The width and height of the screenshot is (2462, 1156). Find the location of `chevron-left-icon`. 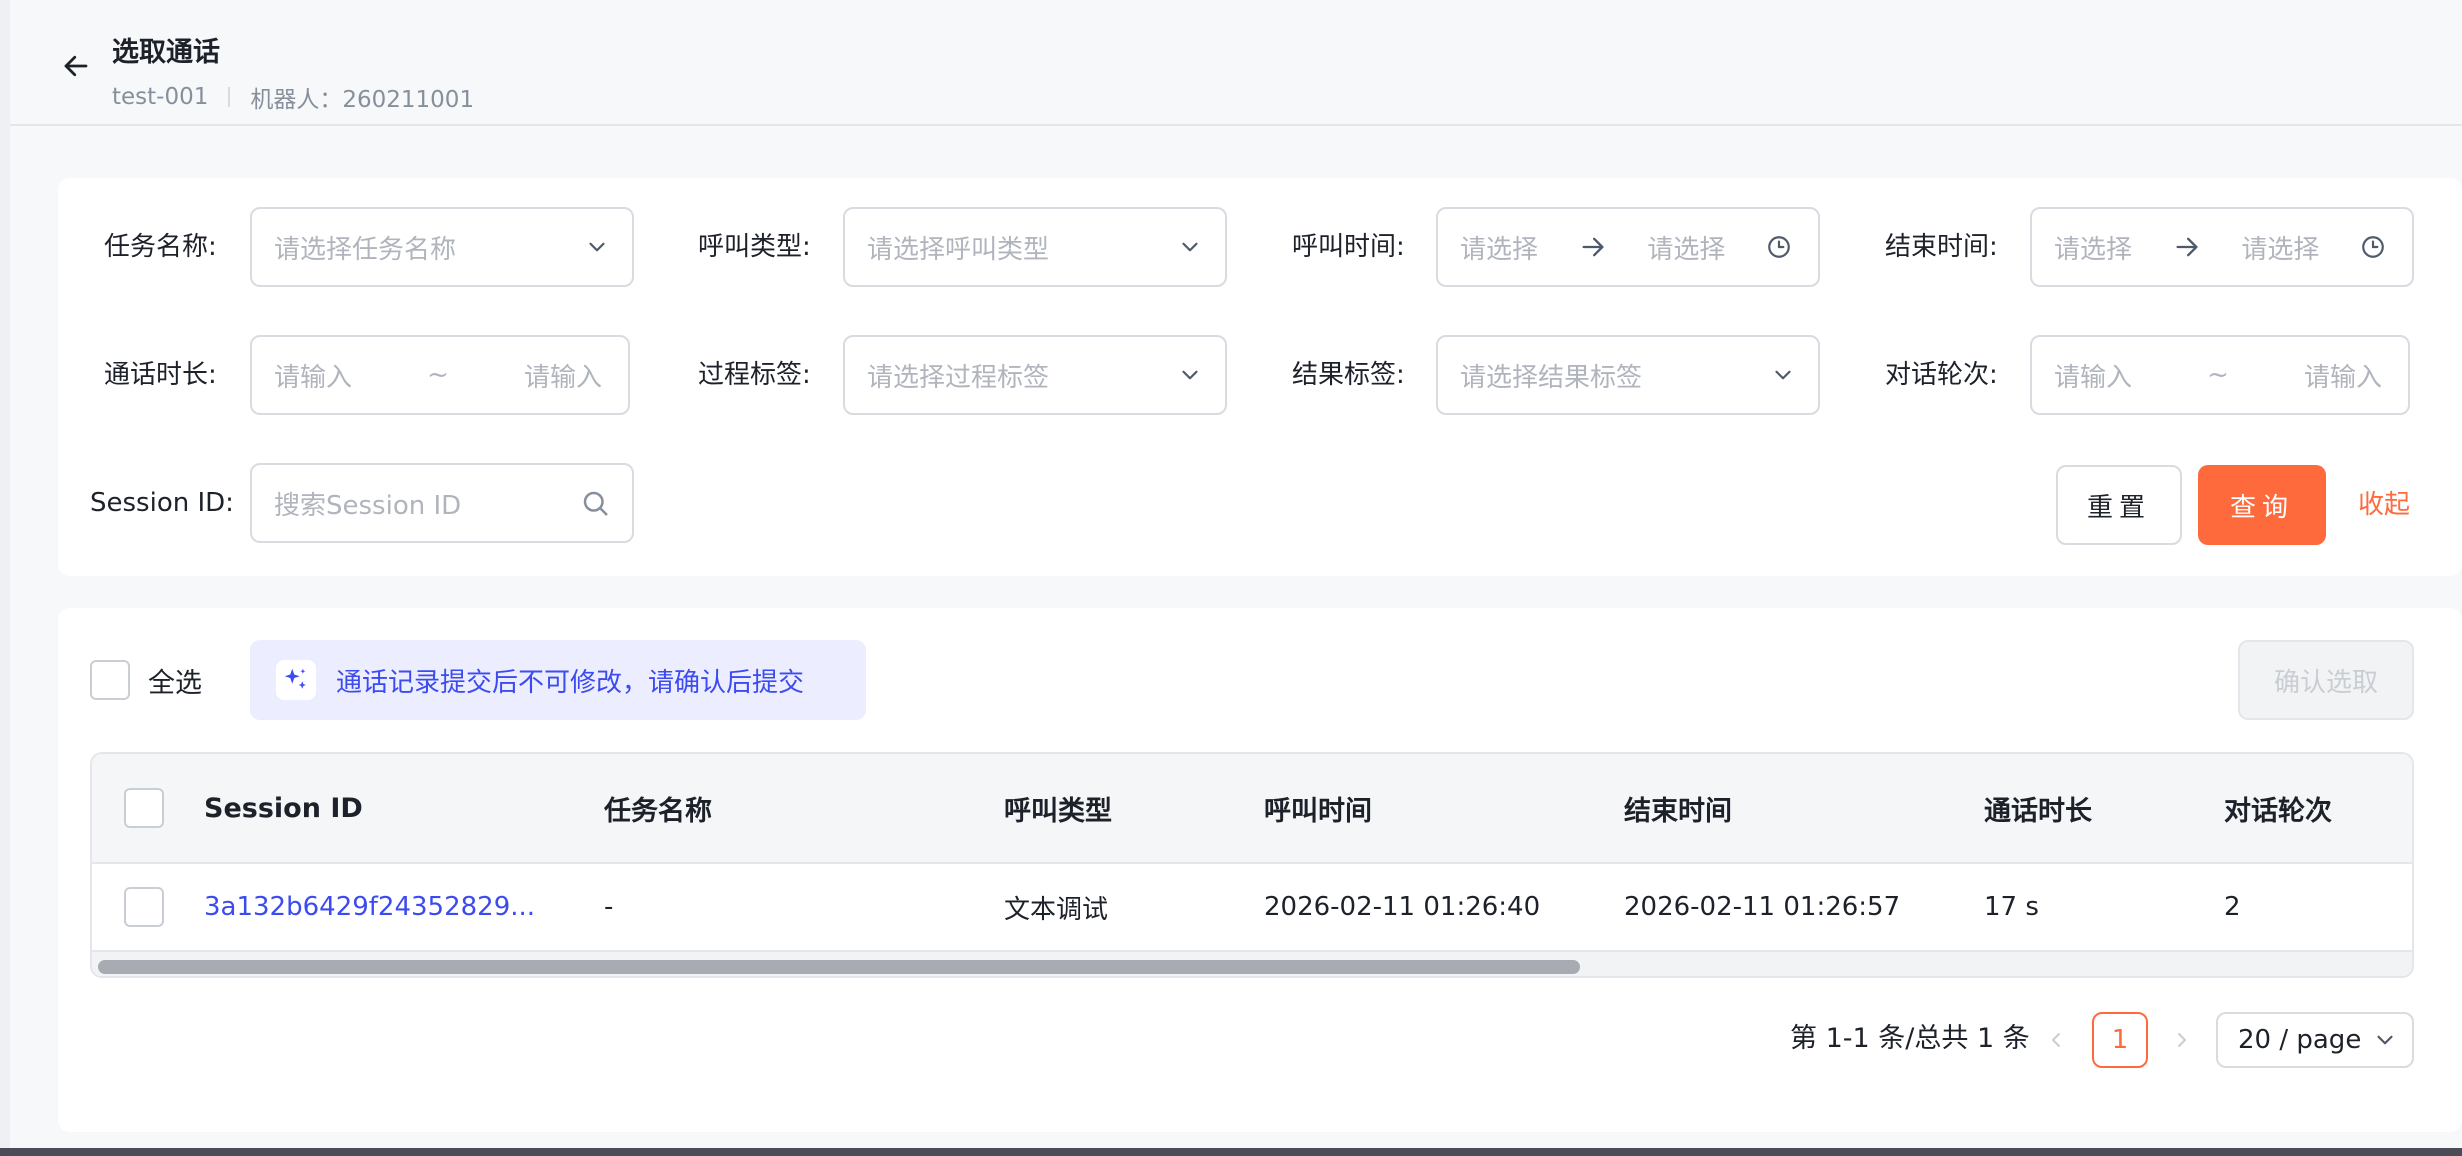

chevron-left-icon is located at coordinates (2056, 1040).